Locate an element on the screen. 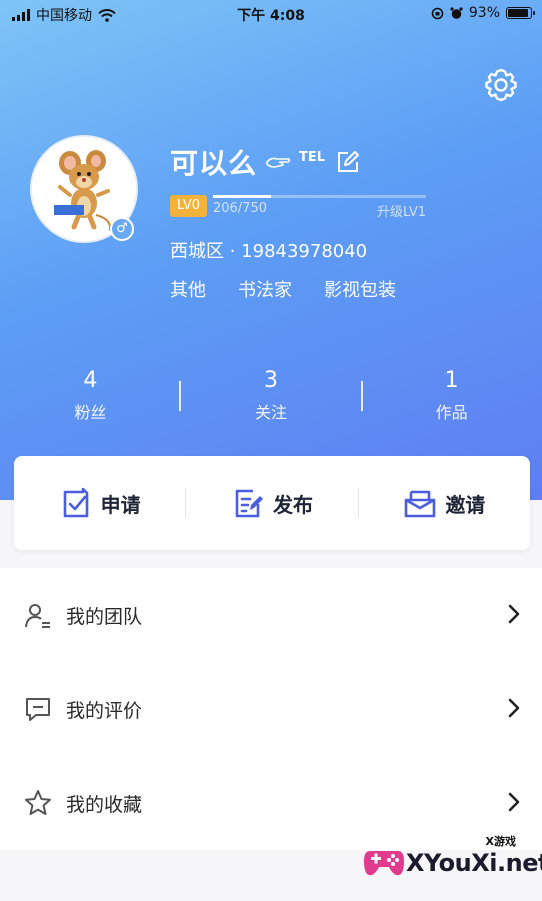 Image resolution: width=542 pixels, height=901 pixels. profile-name-row: 可以么 TEL is located at coordinates (265, 162).